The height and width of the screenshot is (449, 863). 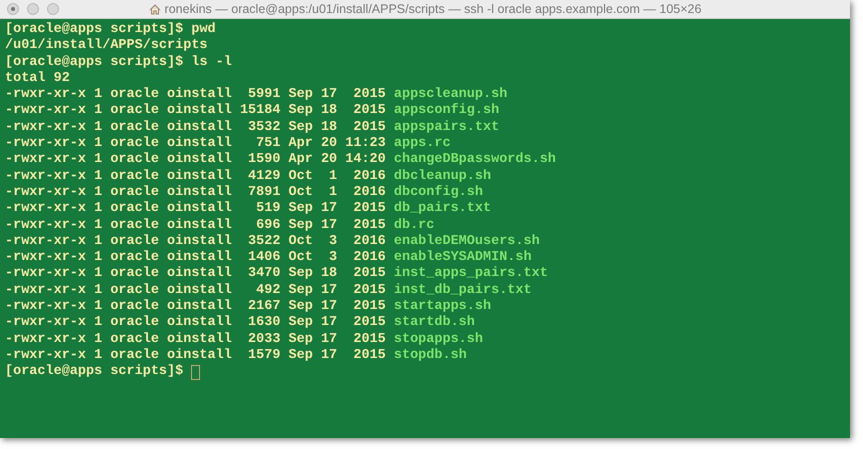 I want to click on file-name: stopdb.sh, so click(x=430, y=356).